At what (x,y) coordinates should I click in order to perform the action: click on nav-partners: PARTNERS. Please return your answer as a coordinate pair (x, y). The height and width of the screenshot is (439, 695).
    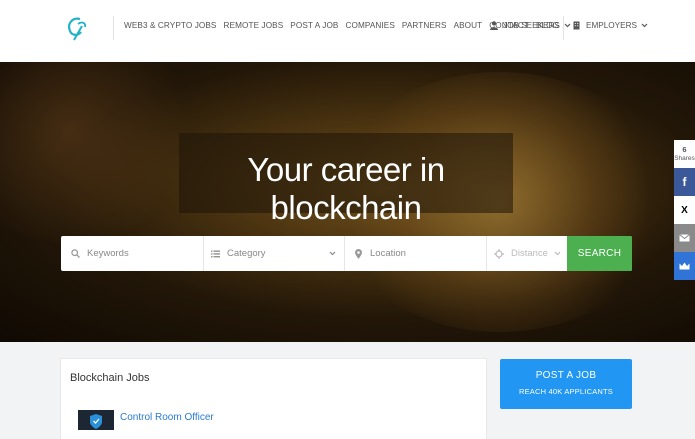
    Looking at the image, I should click on (424, 25).